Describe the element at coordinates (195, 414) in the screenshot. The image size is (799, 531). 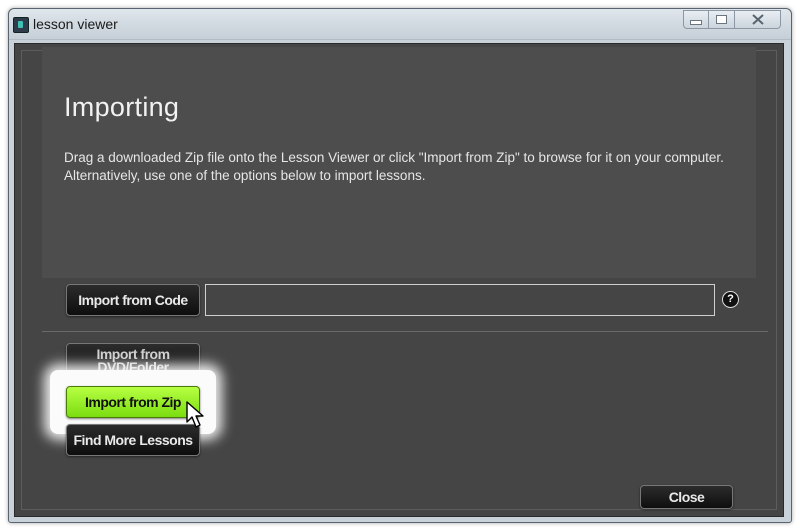
I see `mouse-pointer-icon` at that location.